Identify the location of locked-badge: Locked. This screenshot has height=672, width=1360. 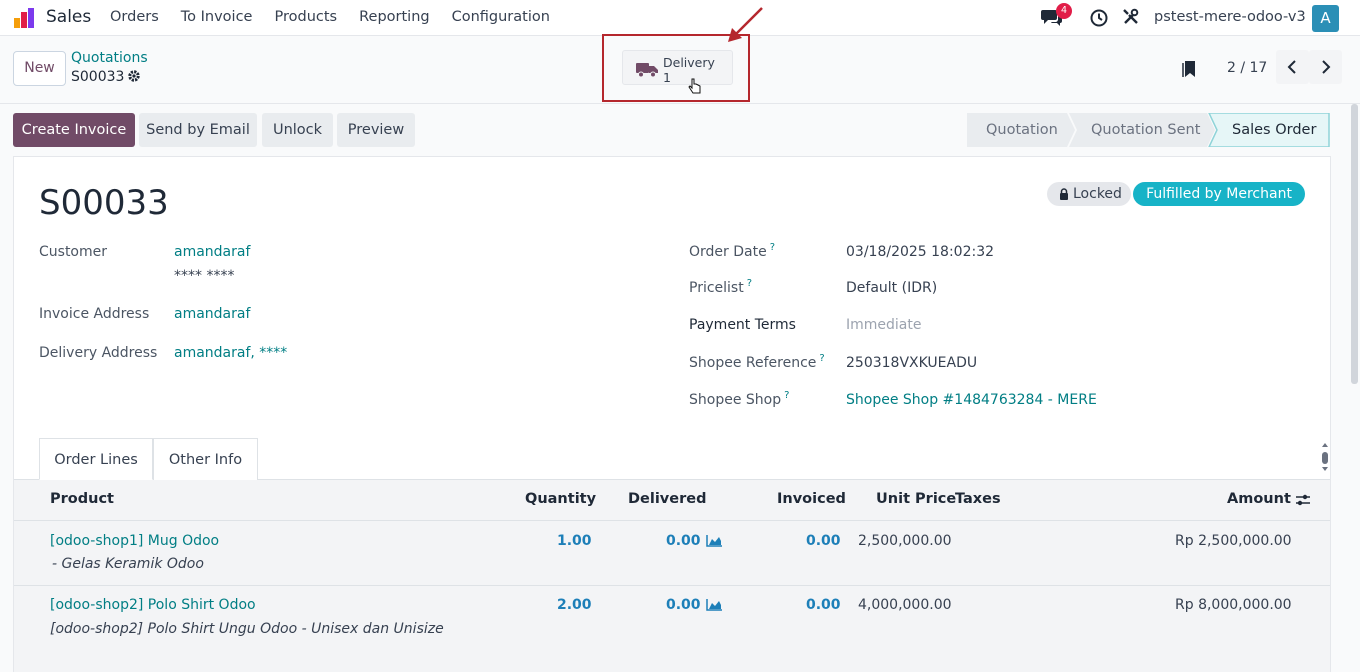
(1089, 194).